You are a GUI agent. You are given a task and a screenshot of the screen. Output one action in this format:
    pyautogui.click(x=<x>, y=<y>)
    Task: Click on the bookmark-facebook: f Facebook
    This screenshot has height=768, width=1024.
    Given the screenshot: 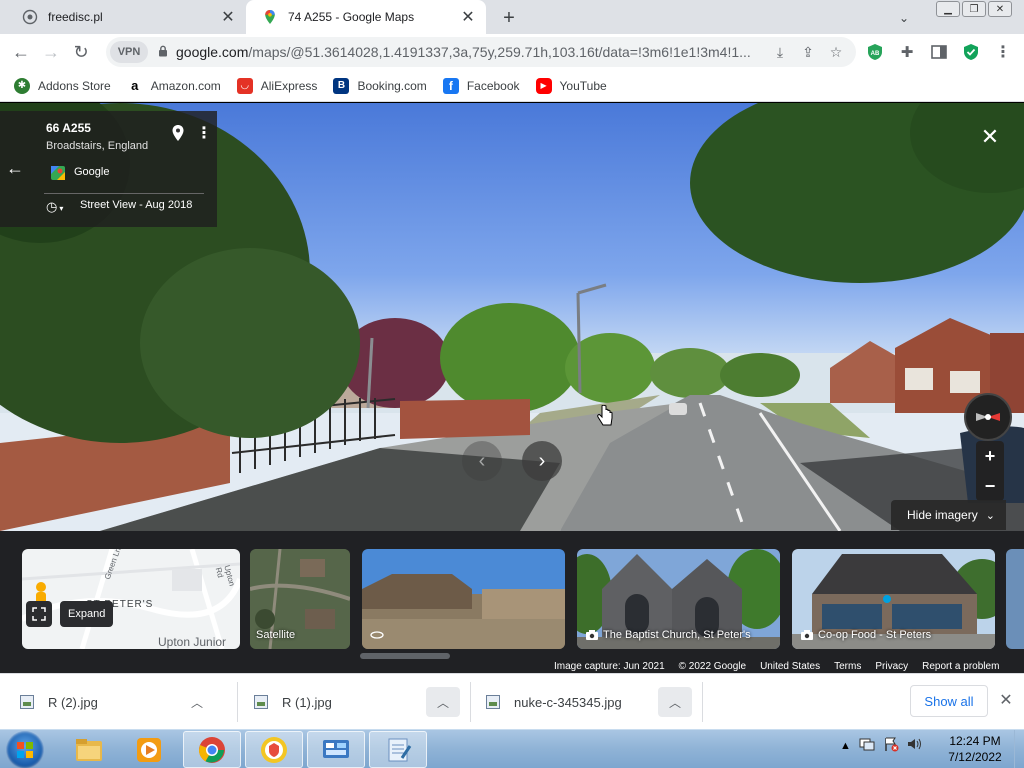 What is the action you would take?
    pyautogui.click(x=481, y=85)
    